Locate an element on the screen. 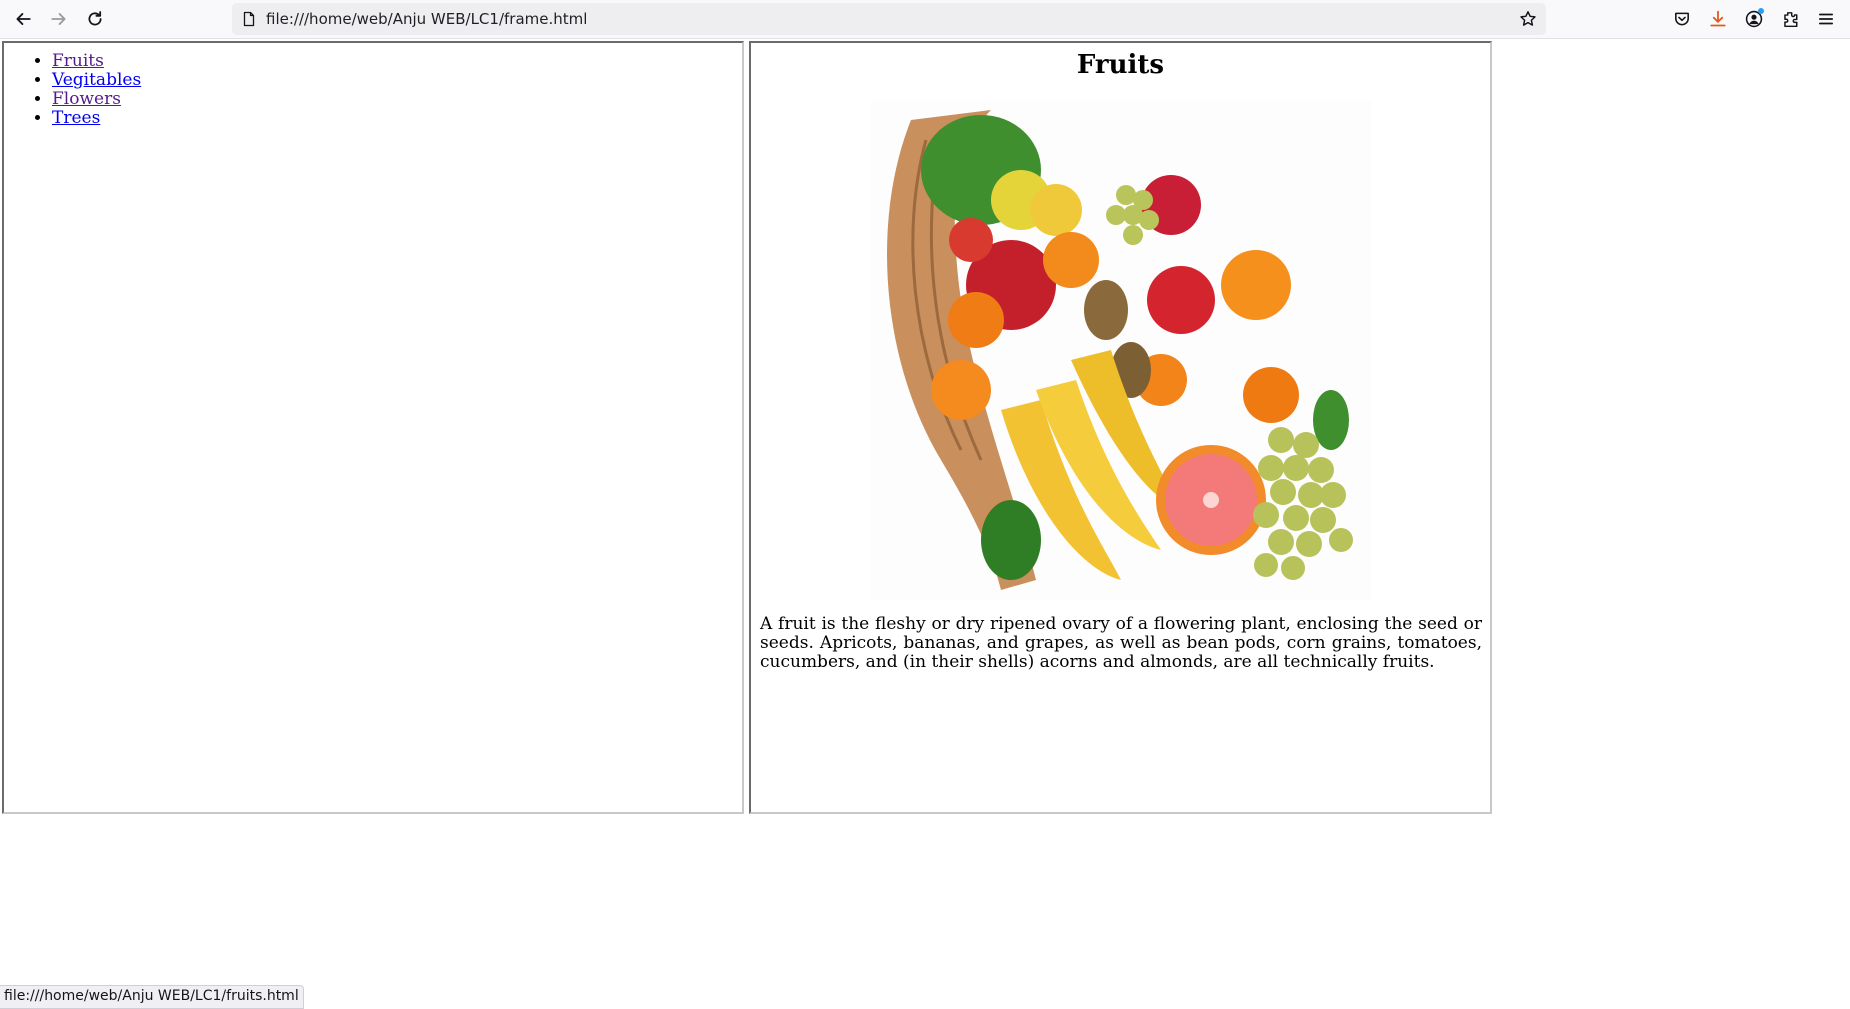 The width and height of the screenshot is (1850, 1009). nav-link-trees: Trees is located at coordinates (76, 118).